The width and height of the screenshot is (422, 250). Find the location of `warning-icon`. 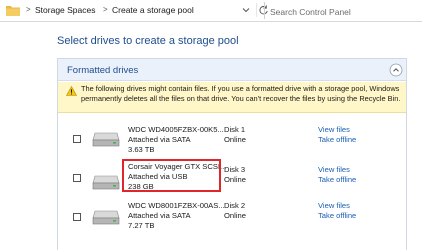

warning-icon is located at coordinates (71, 91).